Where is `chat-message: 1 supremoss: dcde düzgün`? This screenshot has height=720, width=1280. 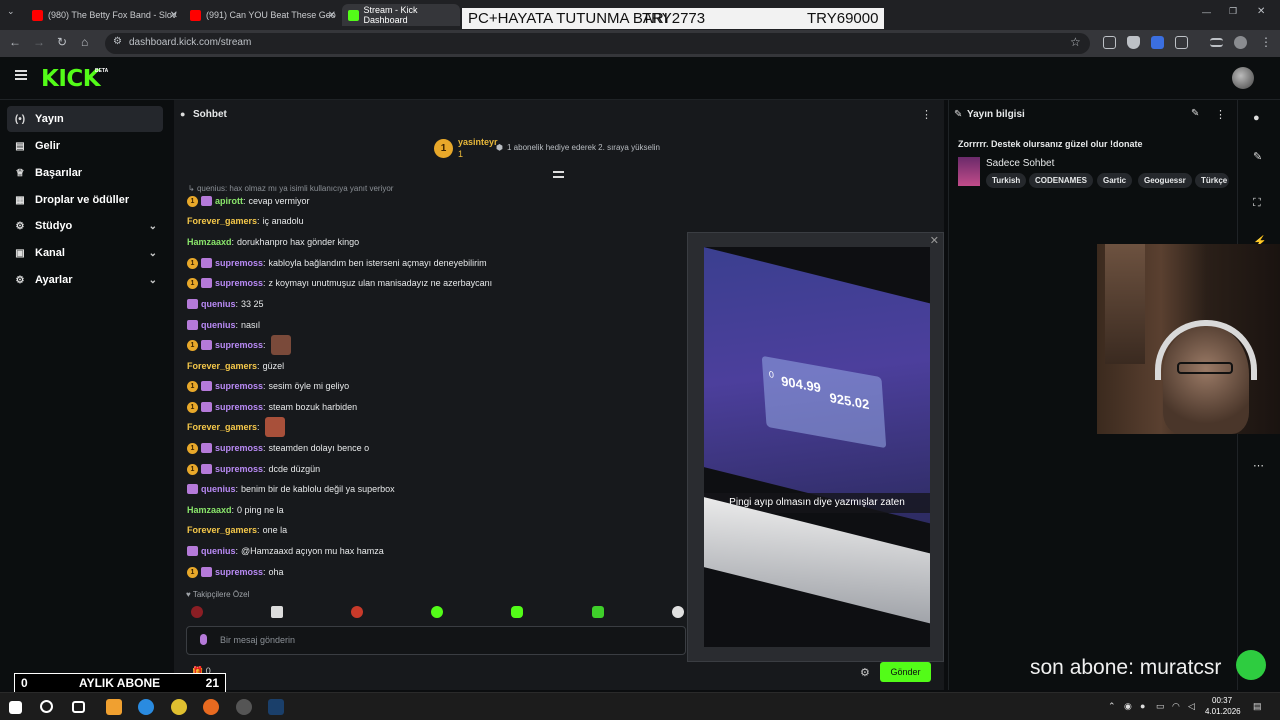 chat-message: 1 supremoss: dcde düzgün is located at coordinates (253, 469).